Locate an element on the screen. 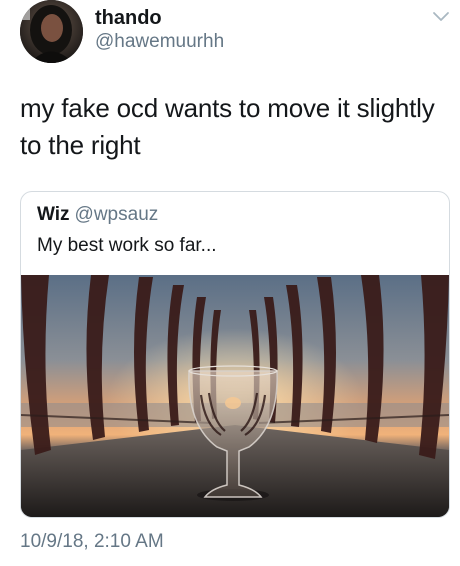  avatar-image is located at coordinates (51, 31).